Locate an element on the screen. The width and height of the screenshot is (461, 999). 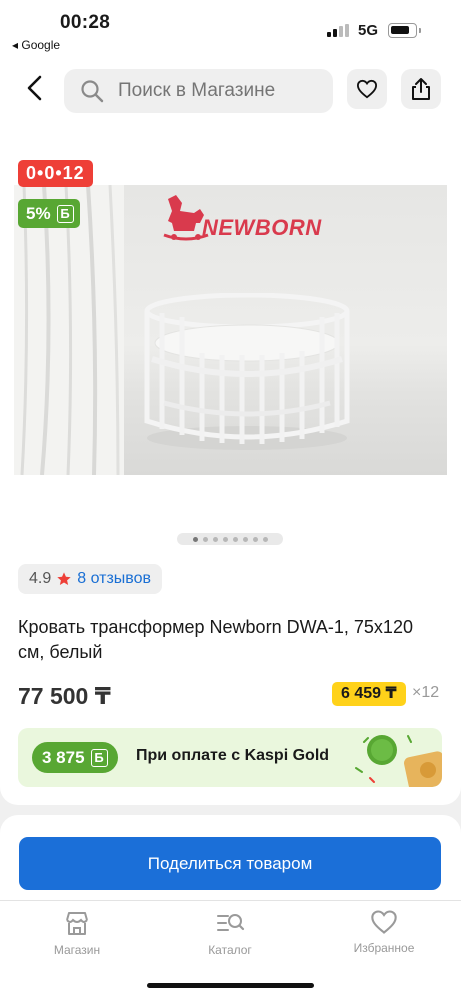
signal-icon is located at coordinates (338, 30).